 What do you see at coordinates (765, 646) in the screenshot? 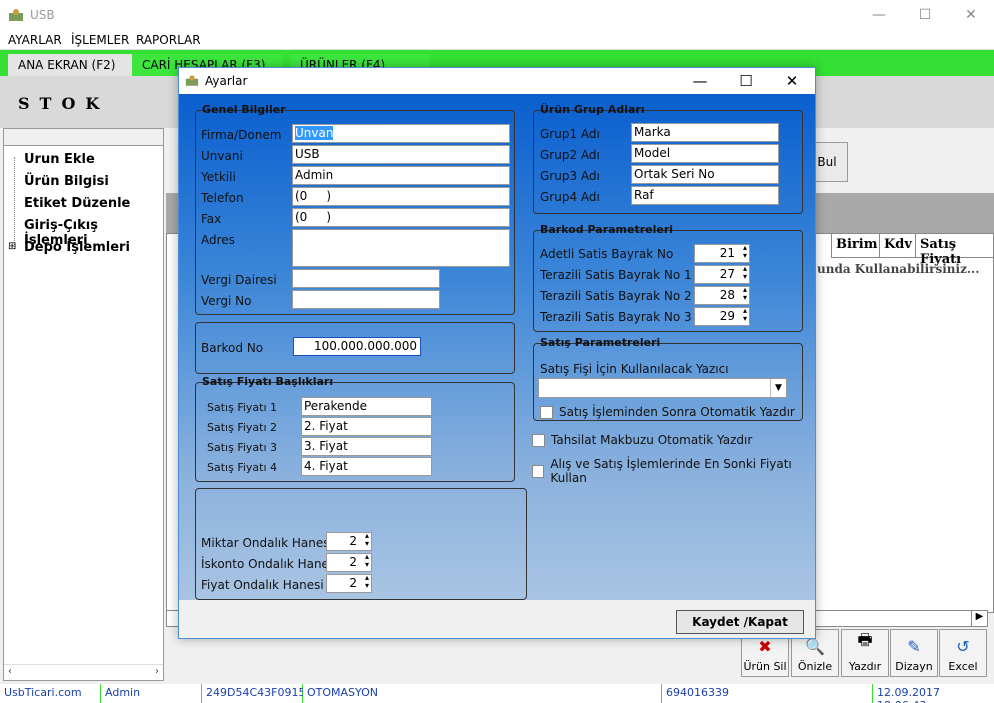
I see `delete-icon: ✖` at bounding box center [765, 646].